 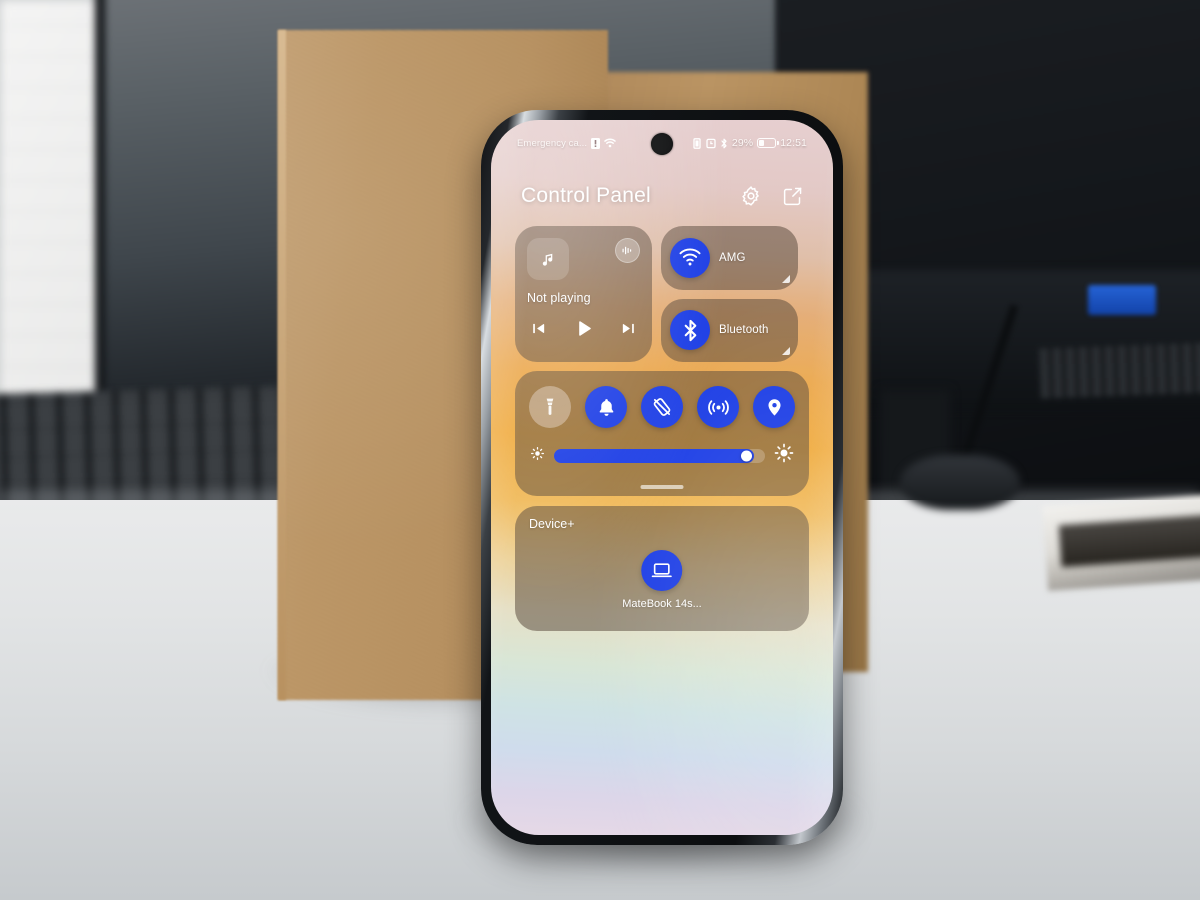 What do you see at coordinates (768, 143) in the screenshot?
I see `battery-icon` at bounding box center [768, 143].